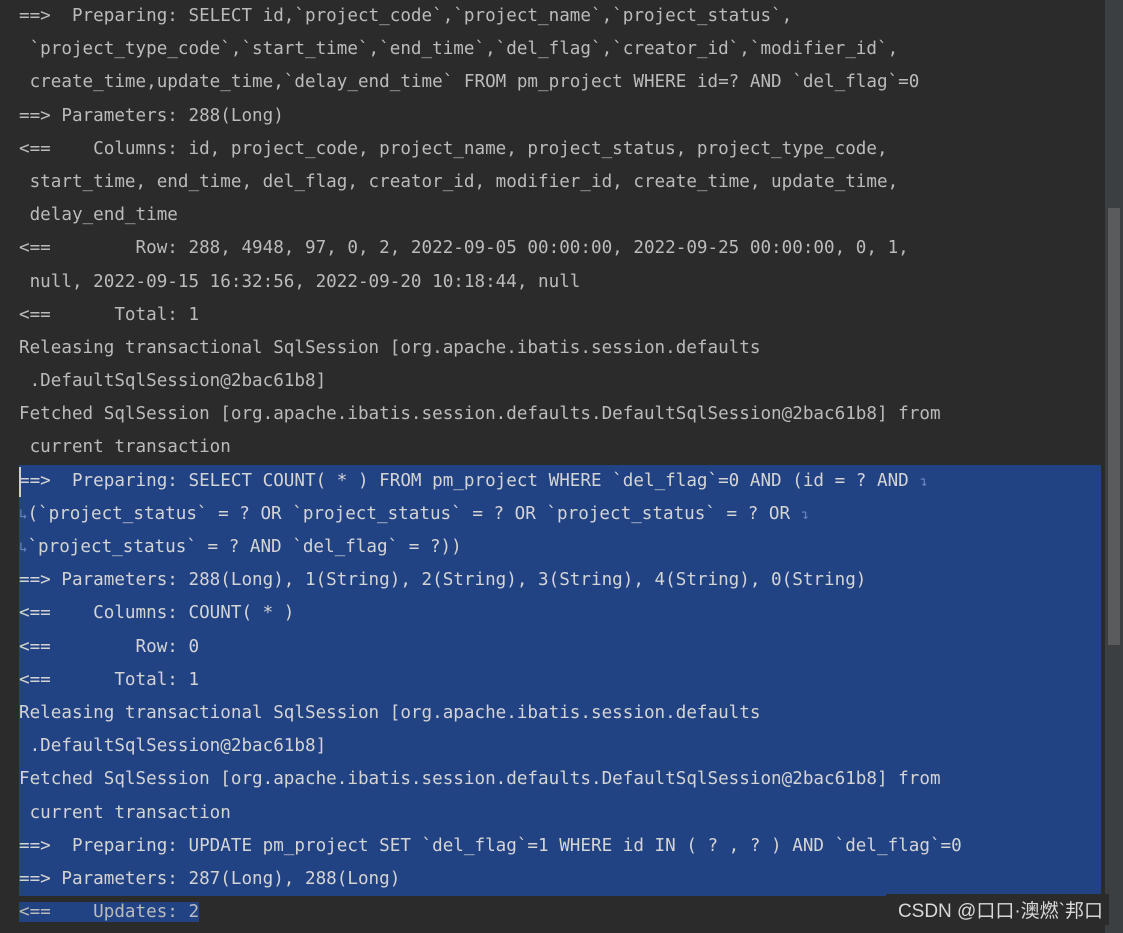  What do you see at coordinates (9, 466) in the screenshot?
I see `console-left-gutter` at bounding box center [9, 466].